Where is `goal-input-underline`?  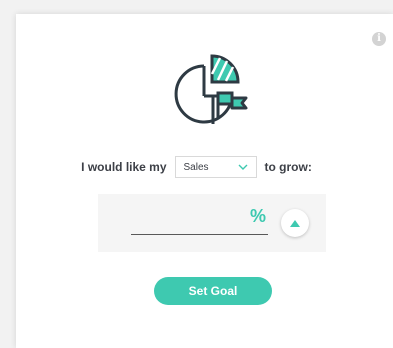
goal-input-underline is located at coordinates (199, 234).